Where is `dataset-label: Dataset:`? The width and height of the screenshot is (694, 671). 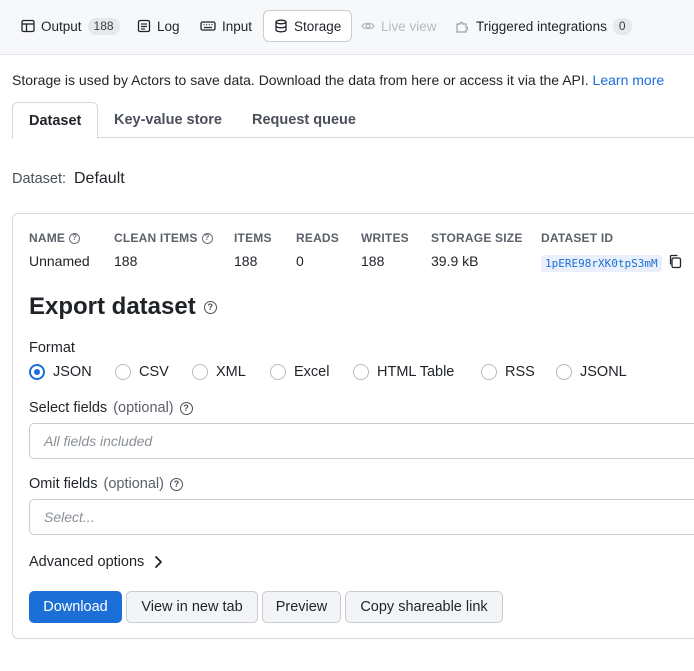
dataset-label: Dataset: is located at coordinates (39, 179).